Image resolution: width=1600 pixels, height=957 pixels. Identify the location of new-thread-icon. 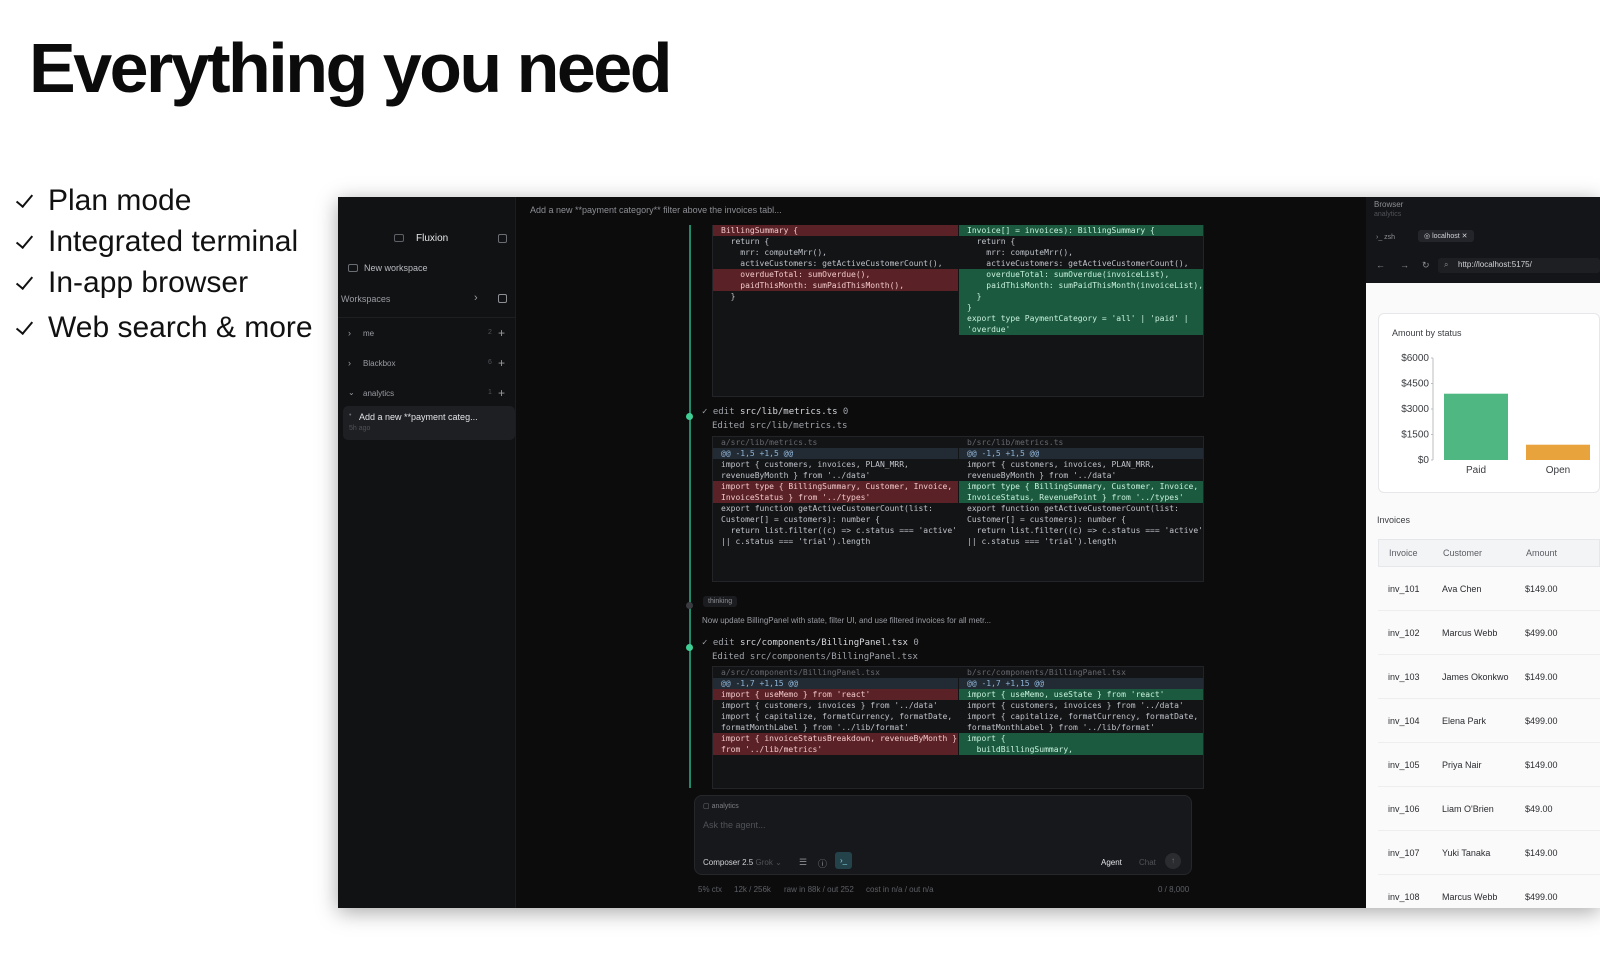
(502, 298).